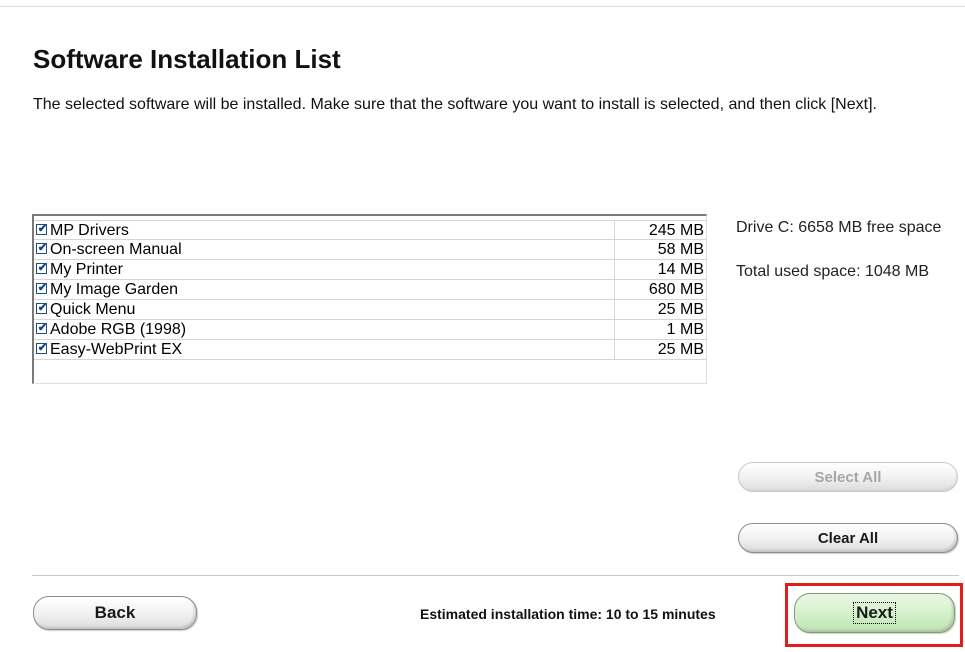 This screenshot has height=652, width=965. What do you see at coordinates (187, 59) in the screenshot?
I see `page-title: Software Installation List` at bounding box center [187, 59].